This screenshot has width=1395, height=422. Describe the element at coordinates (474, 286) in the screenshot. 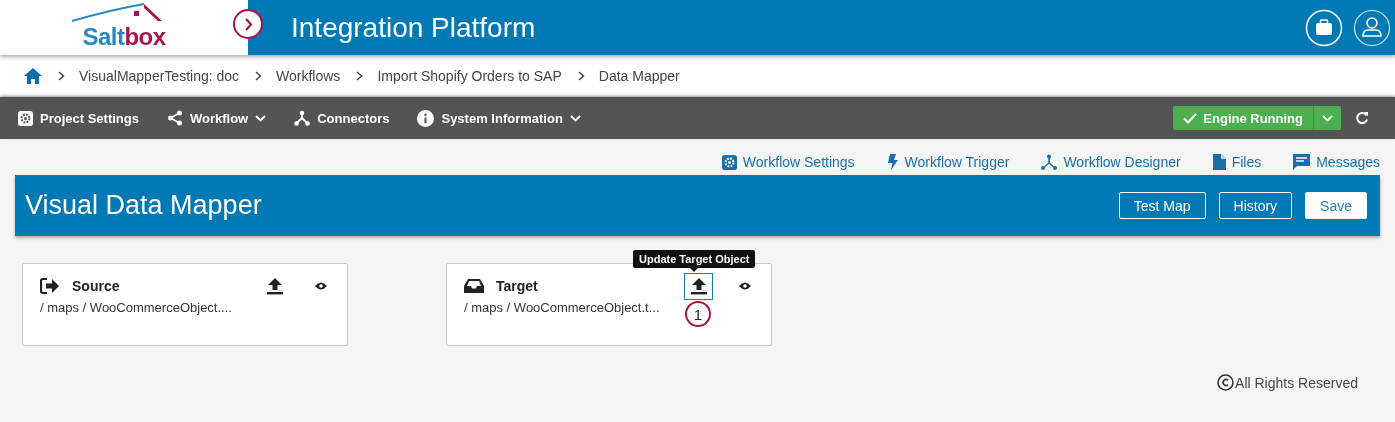

I see `inbox-icon` at that location.